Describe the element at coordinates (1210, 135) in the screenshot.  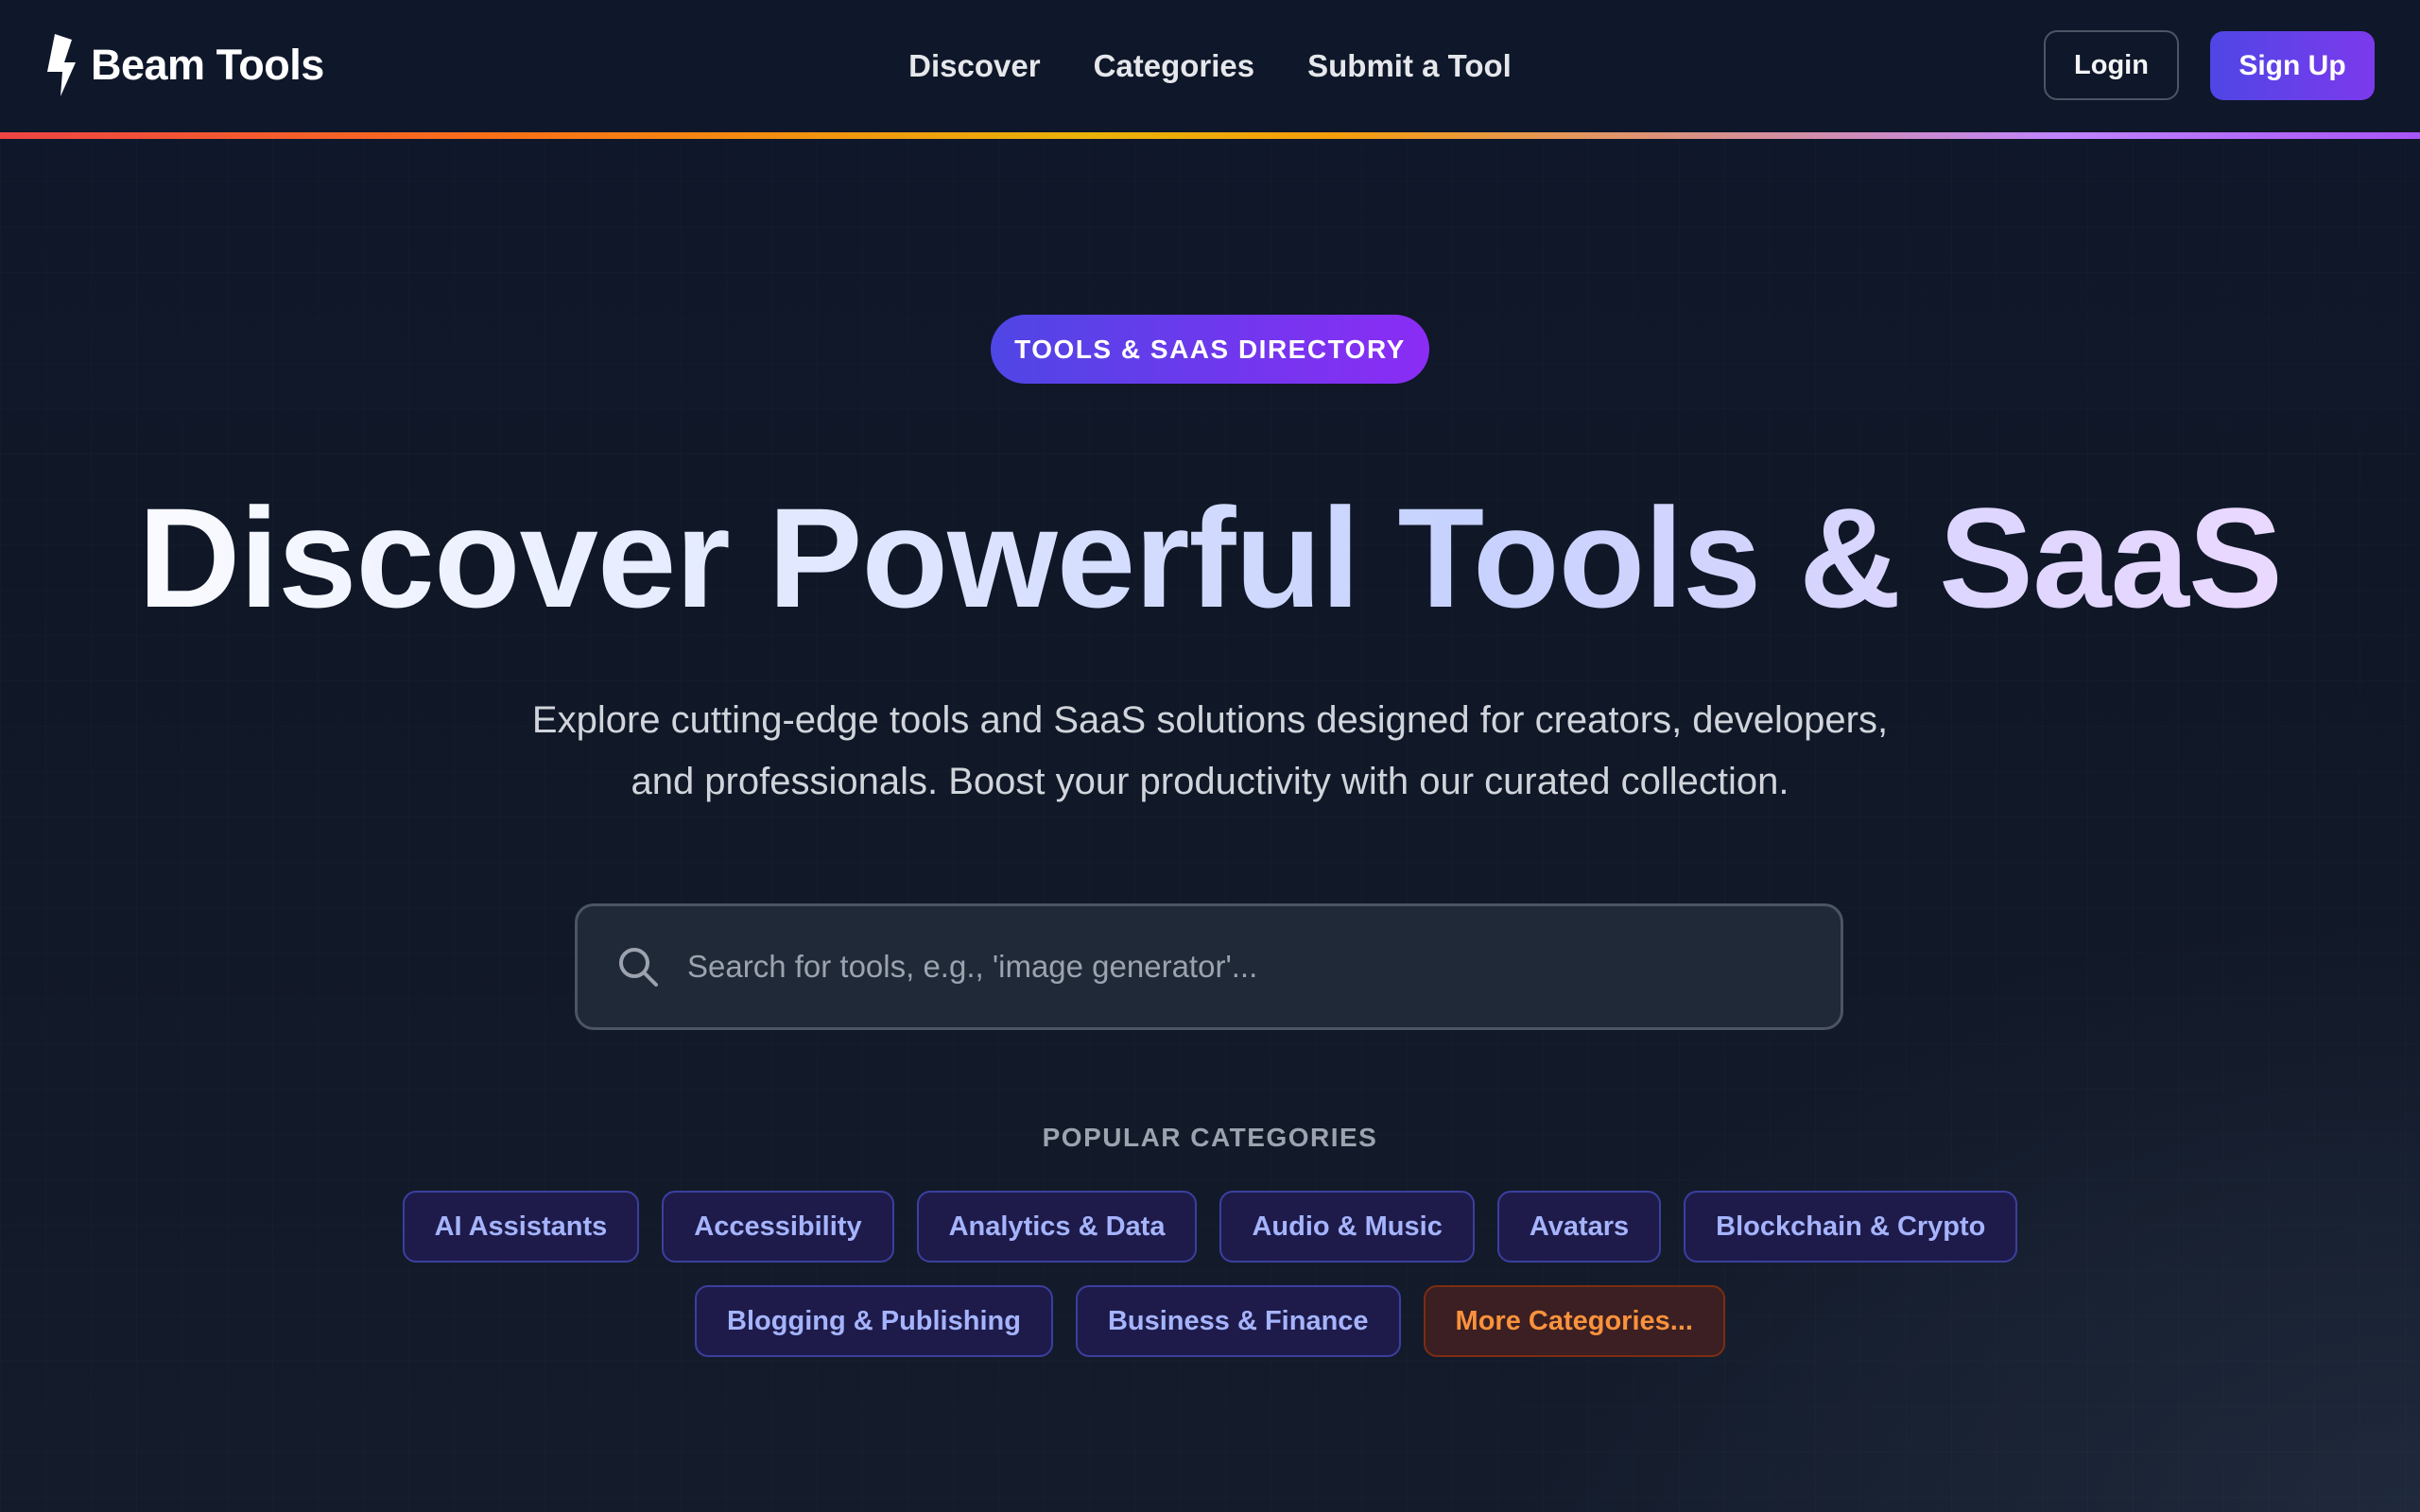
I see `rainbow-divider` at that location.